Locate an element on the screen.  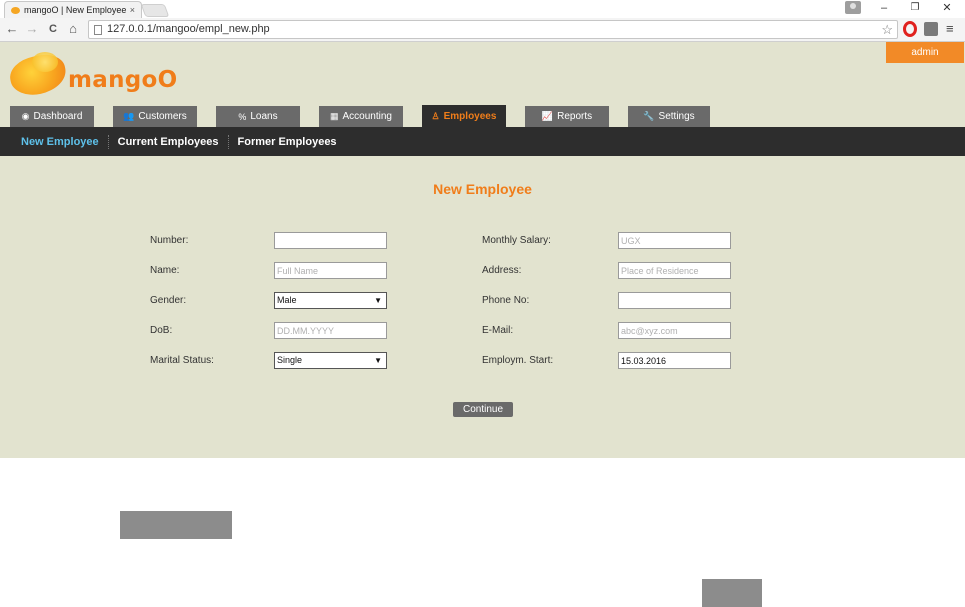
tab-employees: ♙ Employees is located at coordinates (464, 116).